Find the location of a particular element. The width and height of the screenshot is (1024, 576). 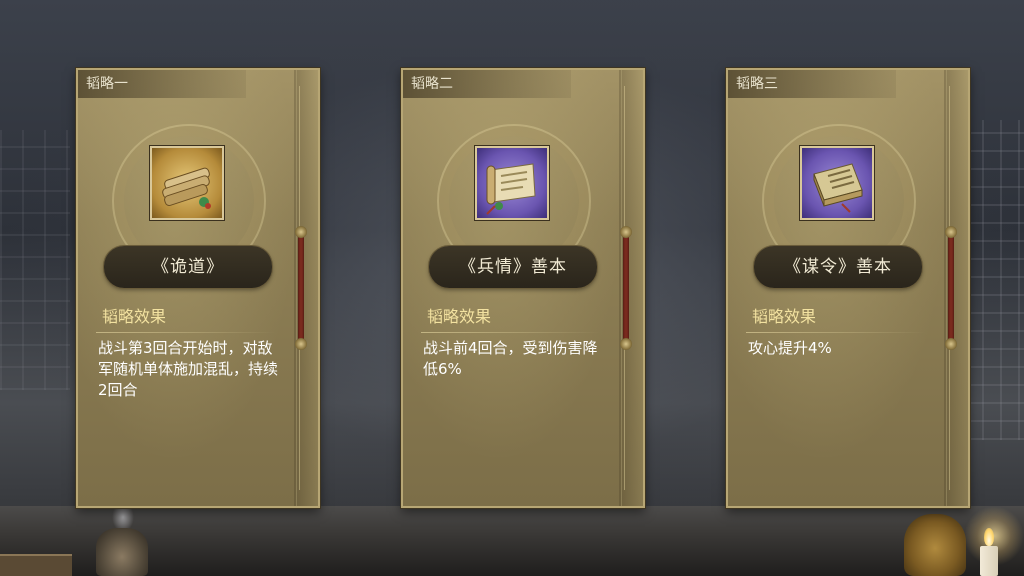

card-tab-label: 韬略二 is located at coordinates (487, 84).